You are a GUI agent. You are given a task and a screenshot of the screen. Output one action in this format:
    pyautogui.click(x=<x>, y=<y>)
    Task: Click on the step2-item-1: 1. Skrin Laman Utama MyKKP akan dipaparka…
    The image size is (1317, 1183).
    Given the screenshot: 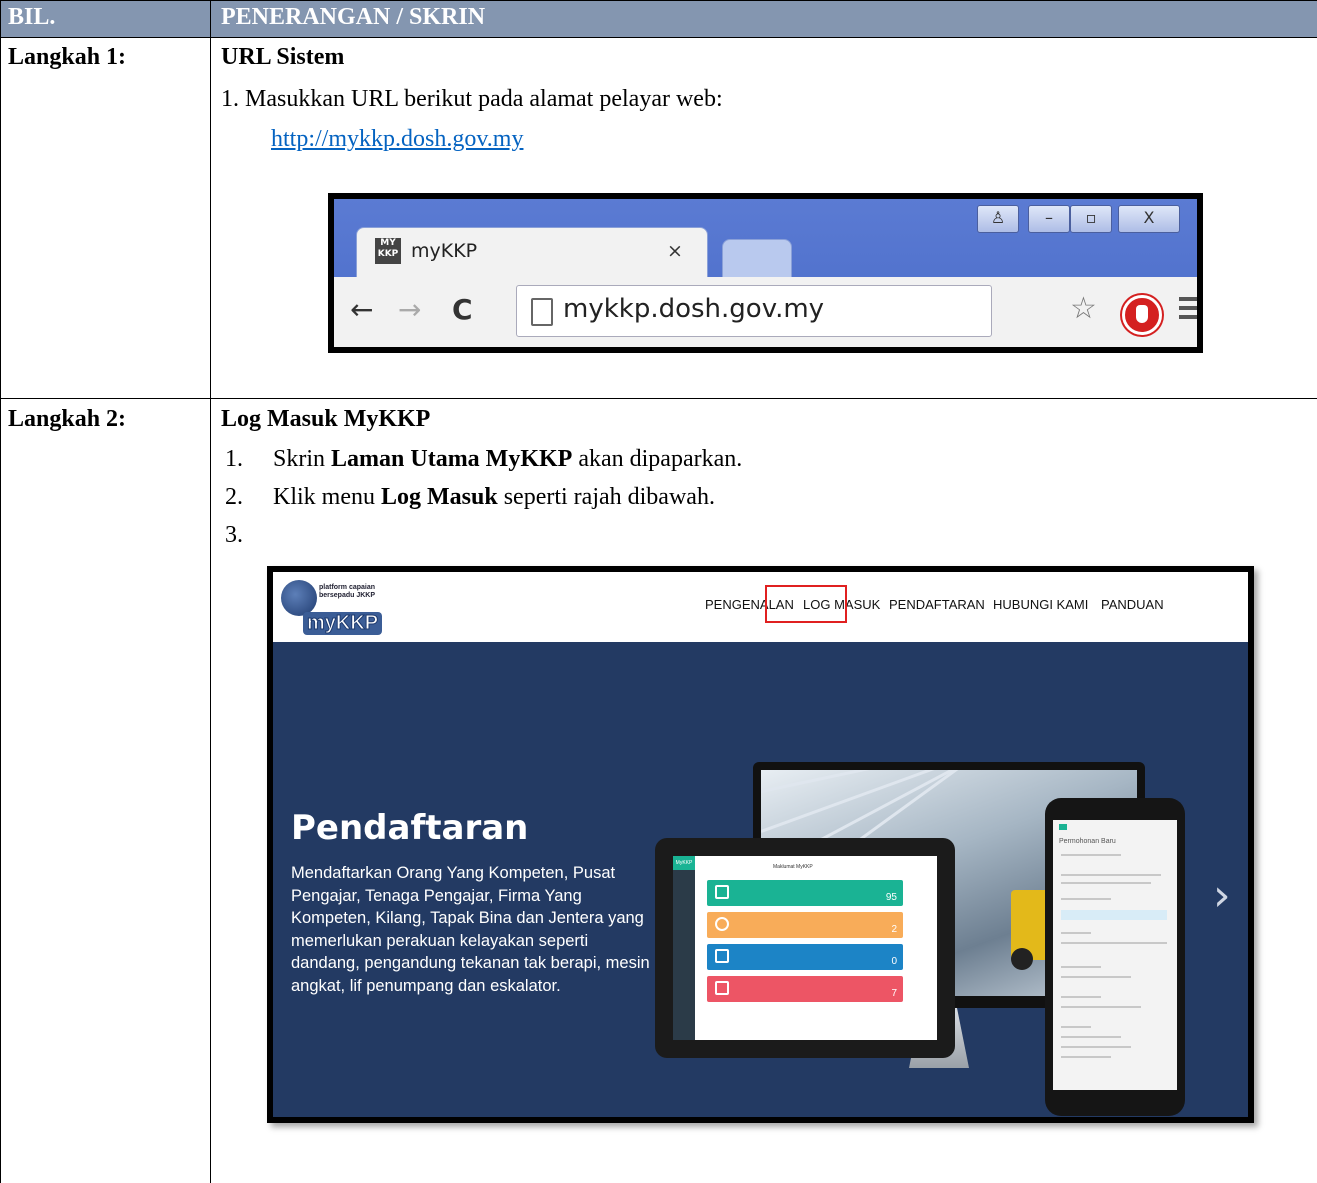 What is the action you would take?
    pyautogui.click(x=484, y=459)
    